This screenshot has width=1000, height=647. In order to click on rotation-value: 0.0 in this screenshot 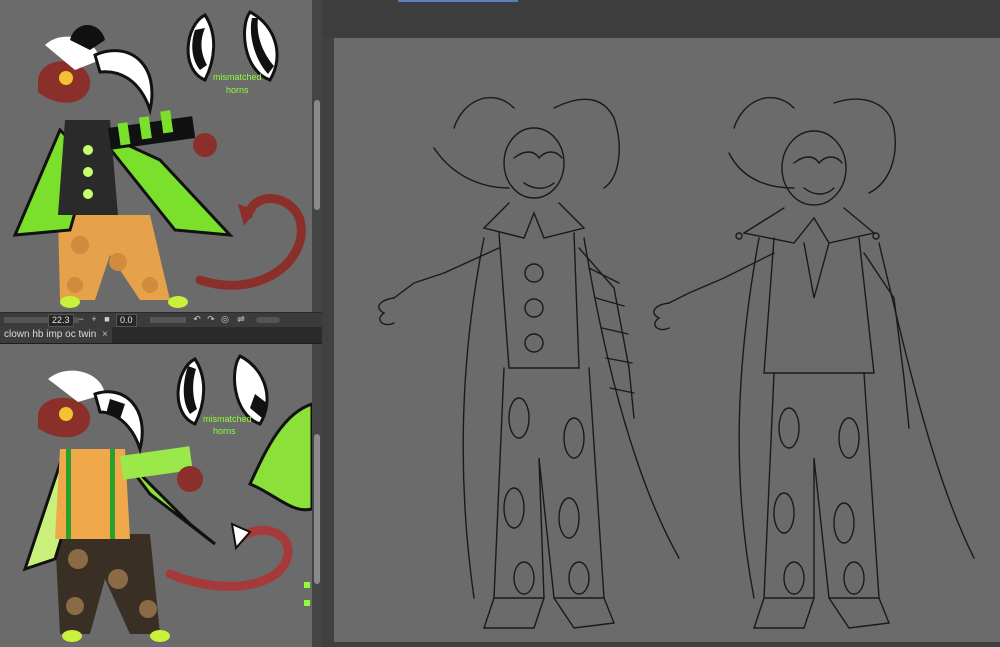, I will do `click(126, 320)`.